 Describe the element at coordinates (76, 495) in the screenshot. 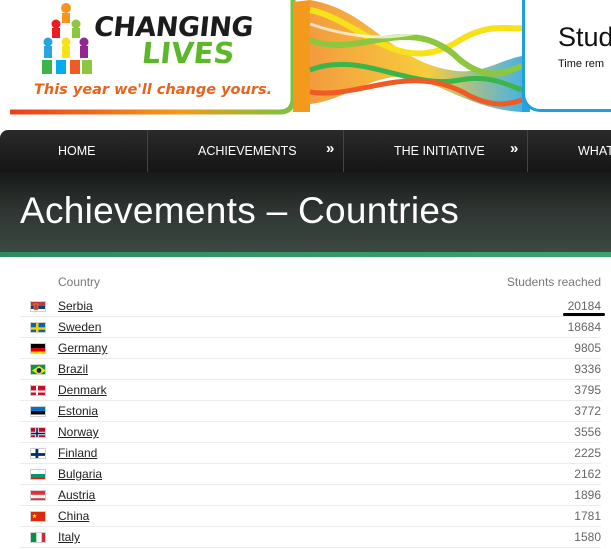

I see `country-link: Austria` at that location.